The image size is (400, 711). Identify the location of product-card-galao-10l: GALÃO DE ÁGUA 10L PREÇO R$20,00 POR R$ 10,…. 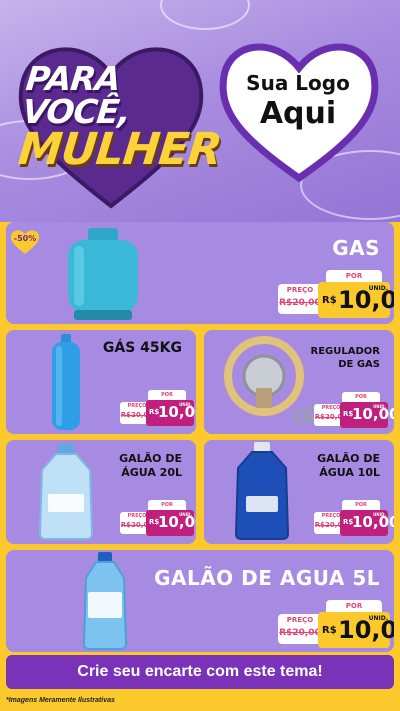
(299, 492).